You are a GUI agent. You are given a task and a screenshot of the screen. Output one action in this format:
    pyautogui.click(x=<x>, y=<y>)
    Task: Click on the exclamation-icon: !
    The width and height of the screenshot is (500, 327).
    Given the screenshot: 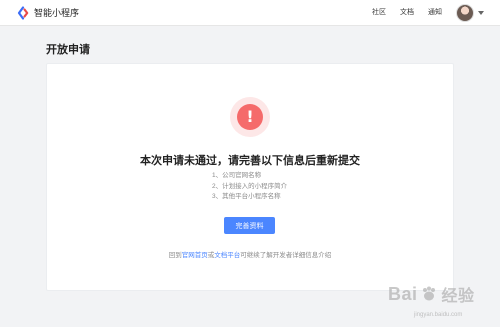 What is the action you would take?
    pyautogui.click(x=250, y=117)
    